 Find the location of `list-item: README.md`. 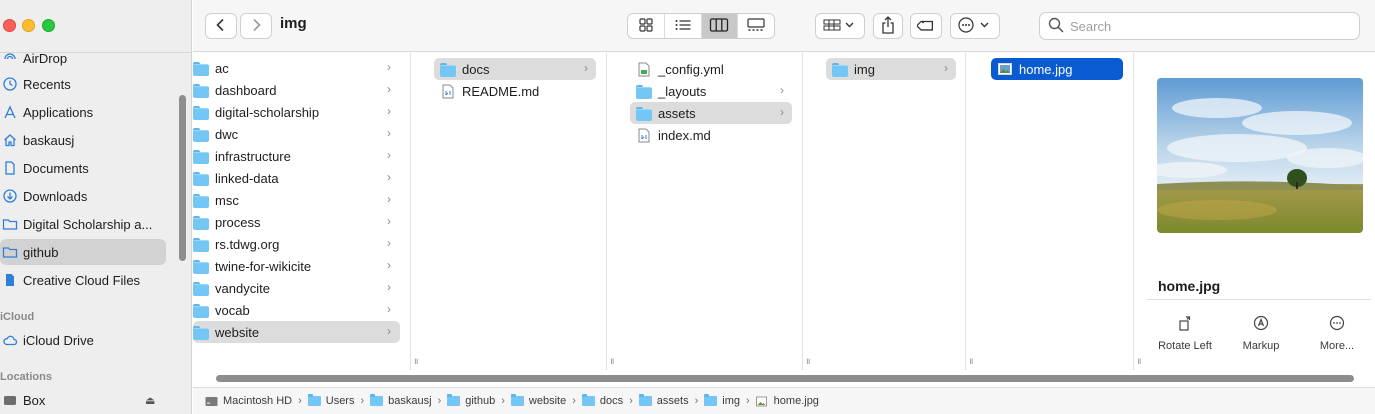

list-item: README.md is located at coordinates (515, 91).